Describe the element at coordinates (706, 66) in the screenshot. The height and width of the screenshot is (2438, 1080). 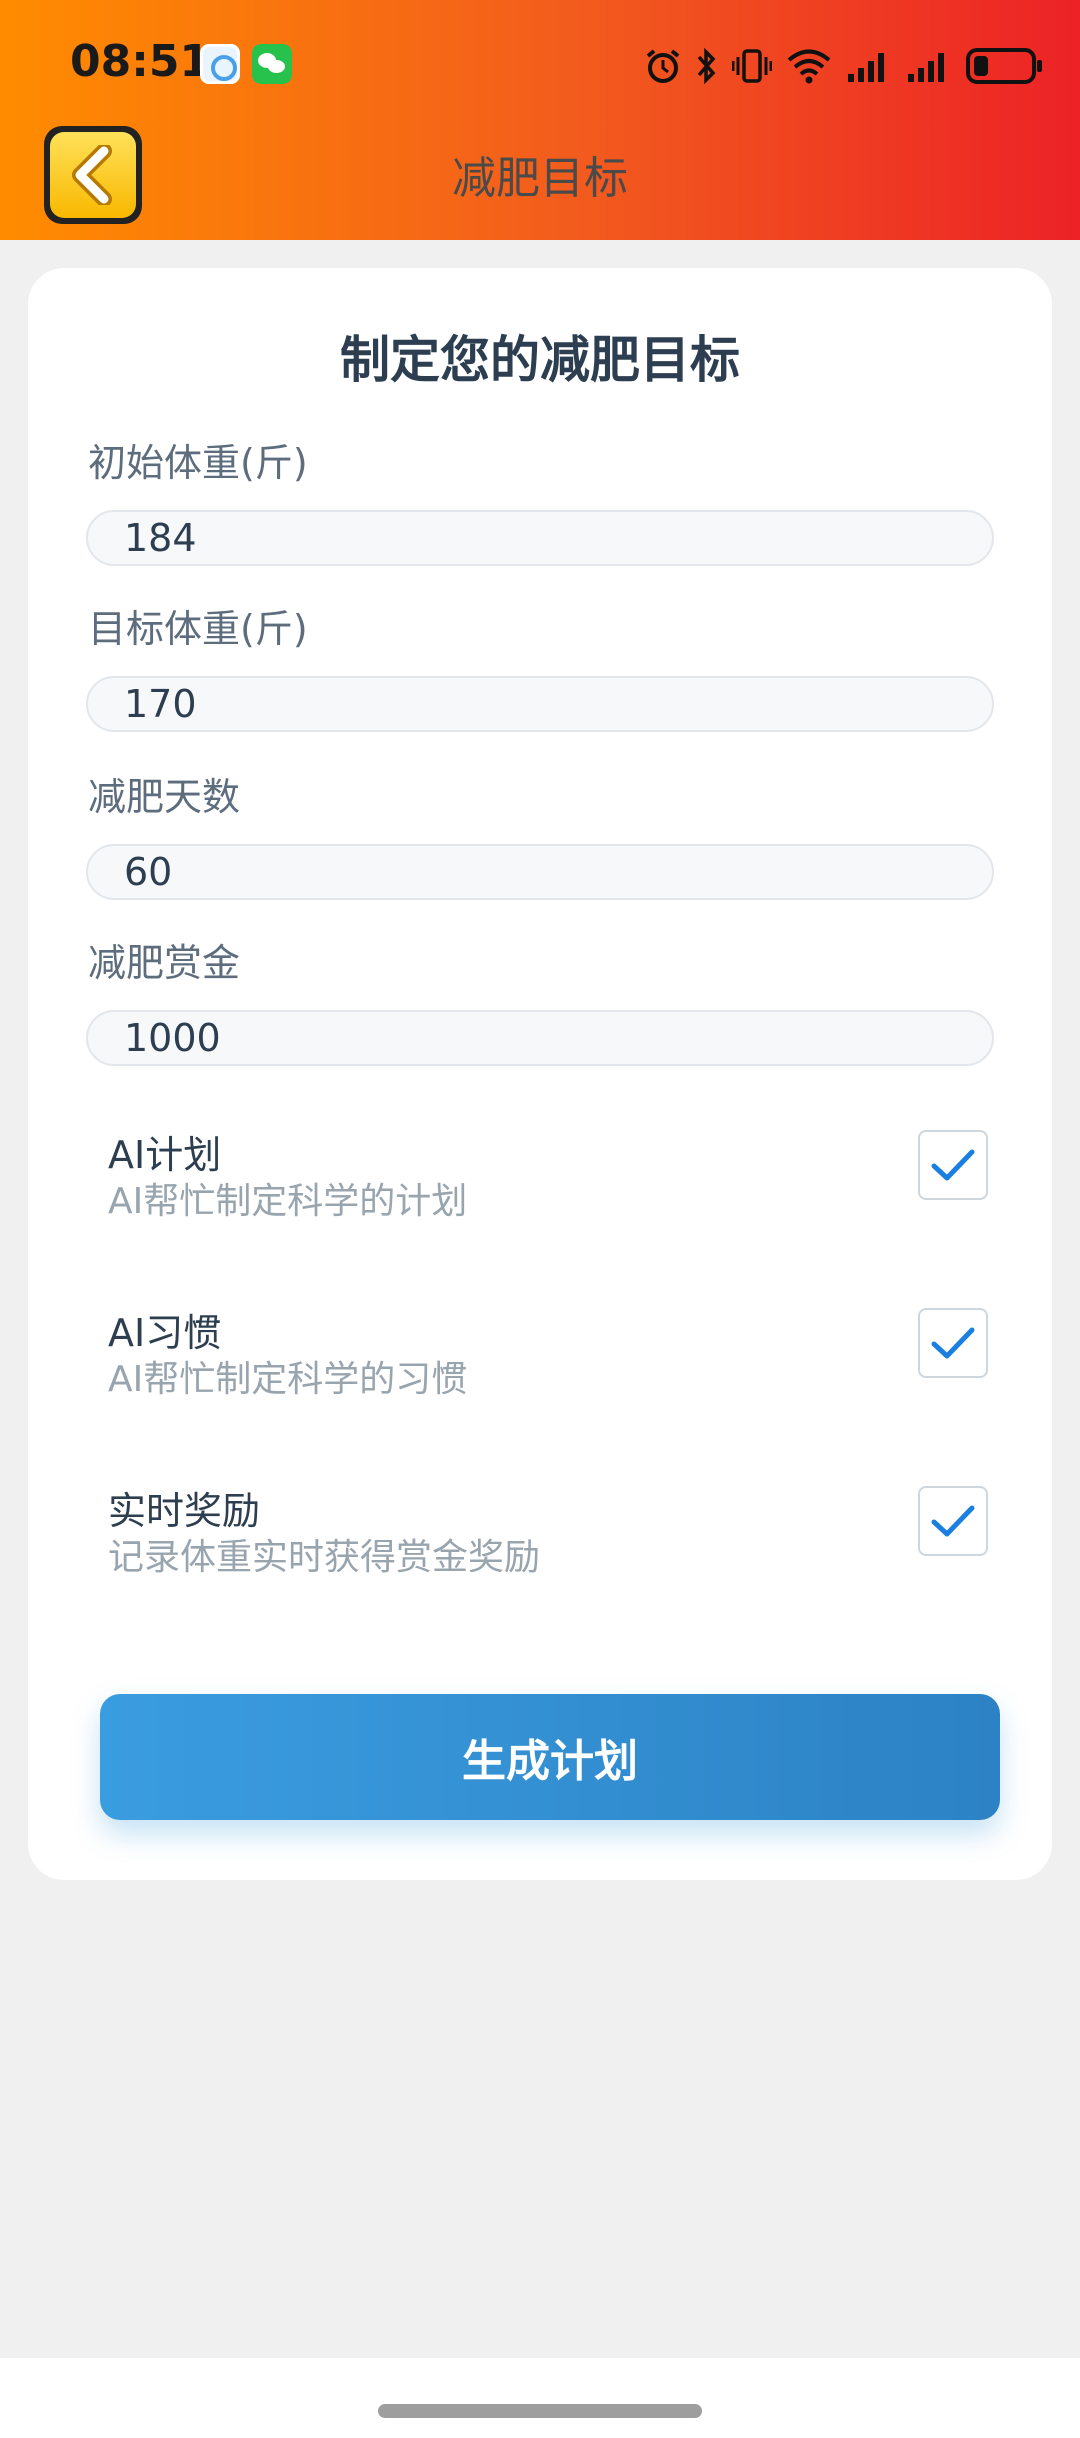
I see `bluetooth-icon` at that location.